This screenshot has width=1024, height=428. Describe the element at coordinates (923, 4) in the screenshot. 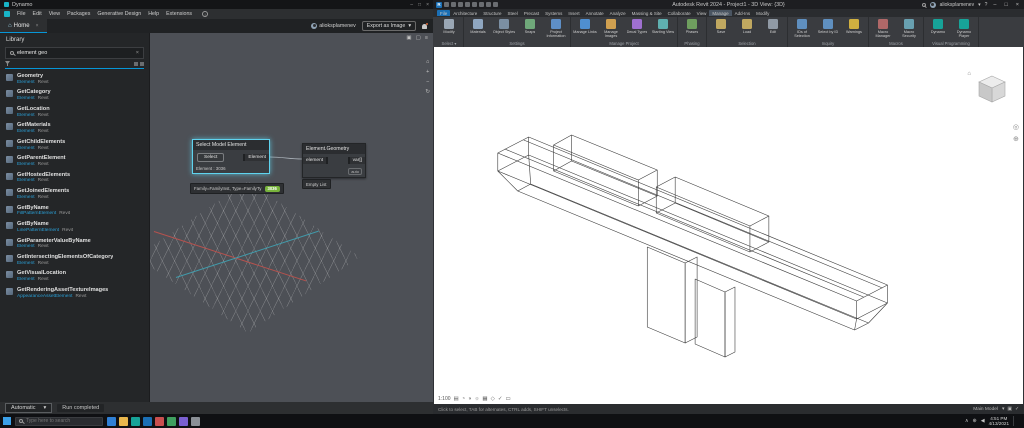

I see `search-icon` at that location.